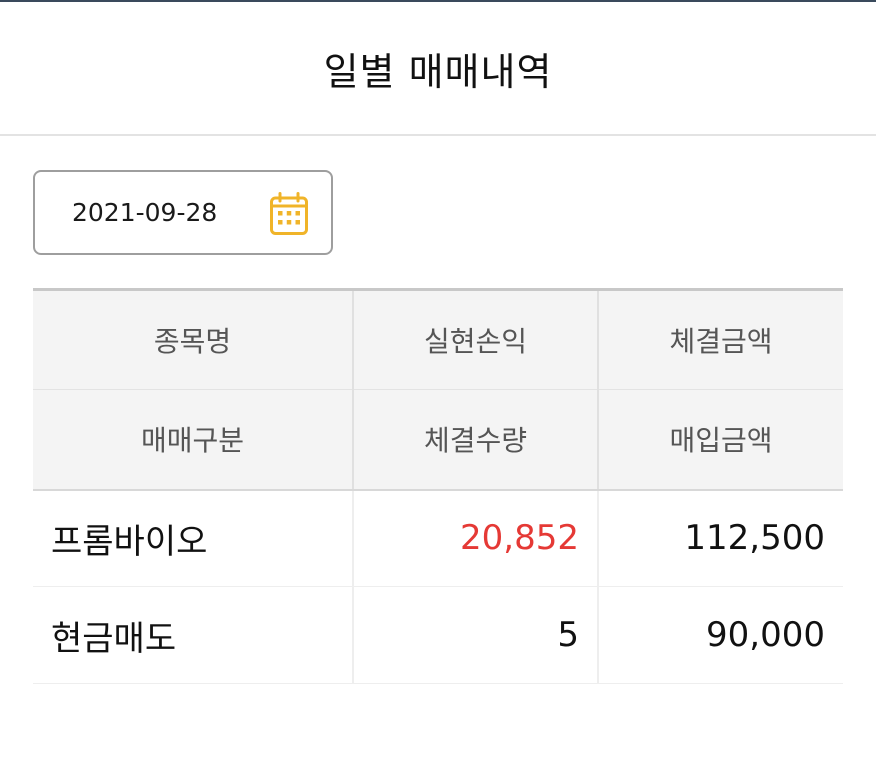  Describe the element at coordinates (476, 635) in the screenshot. I see `executed-quantity-cell: 5` at that location.